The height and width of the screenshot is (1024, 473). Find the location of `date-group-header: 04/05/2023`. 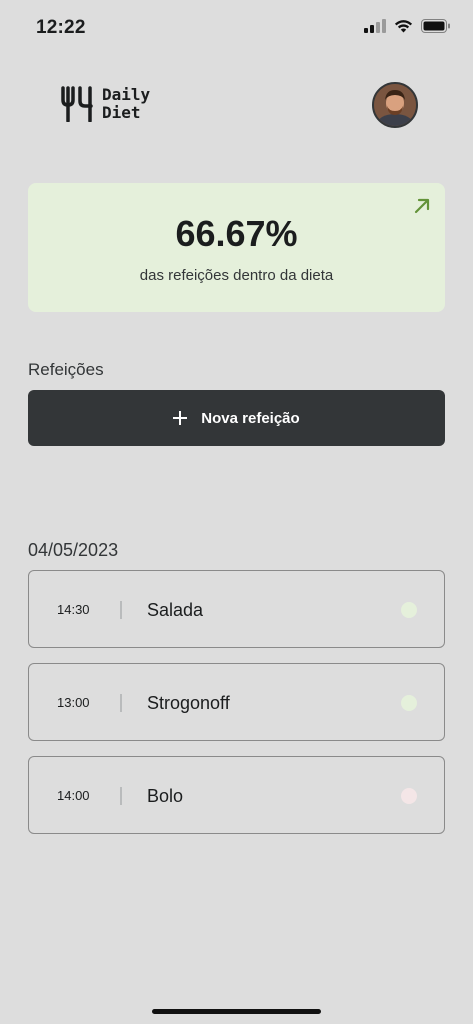

date-group-header: 04/05/2023 is located at coordinates (73, 550).